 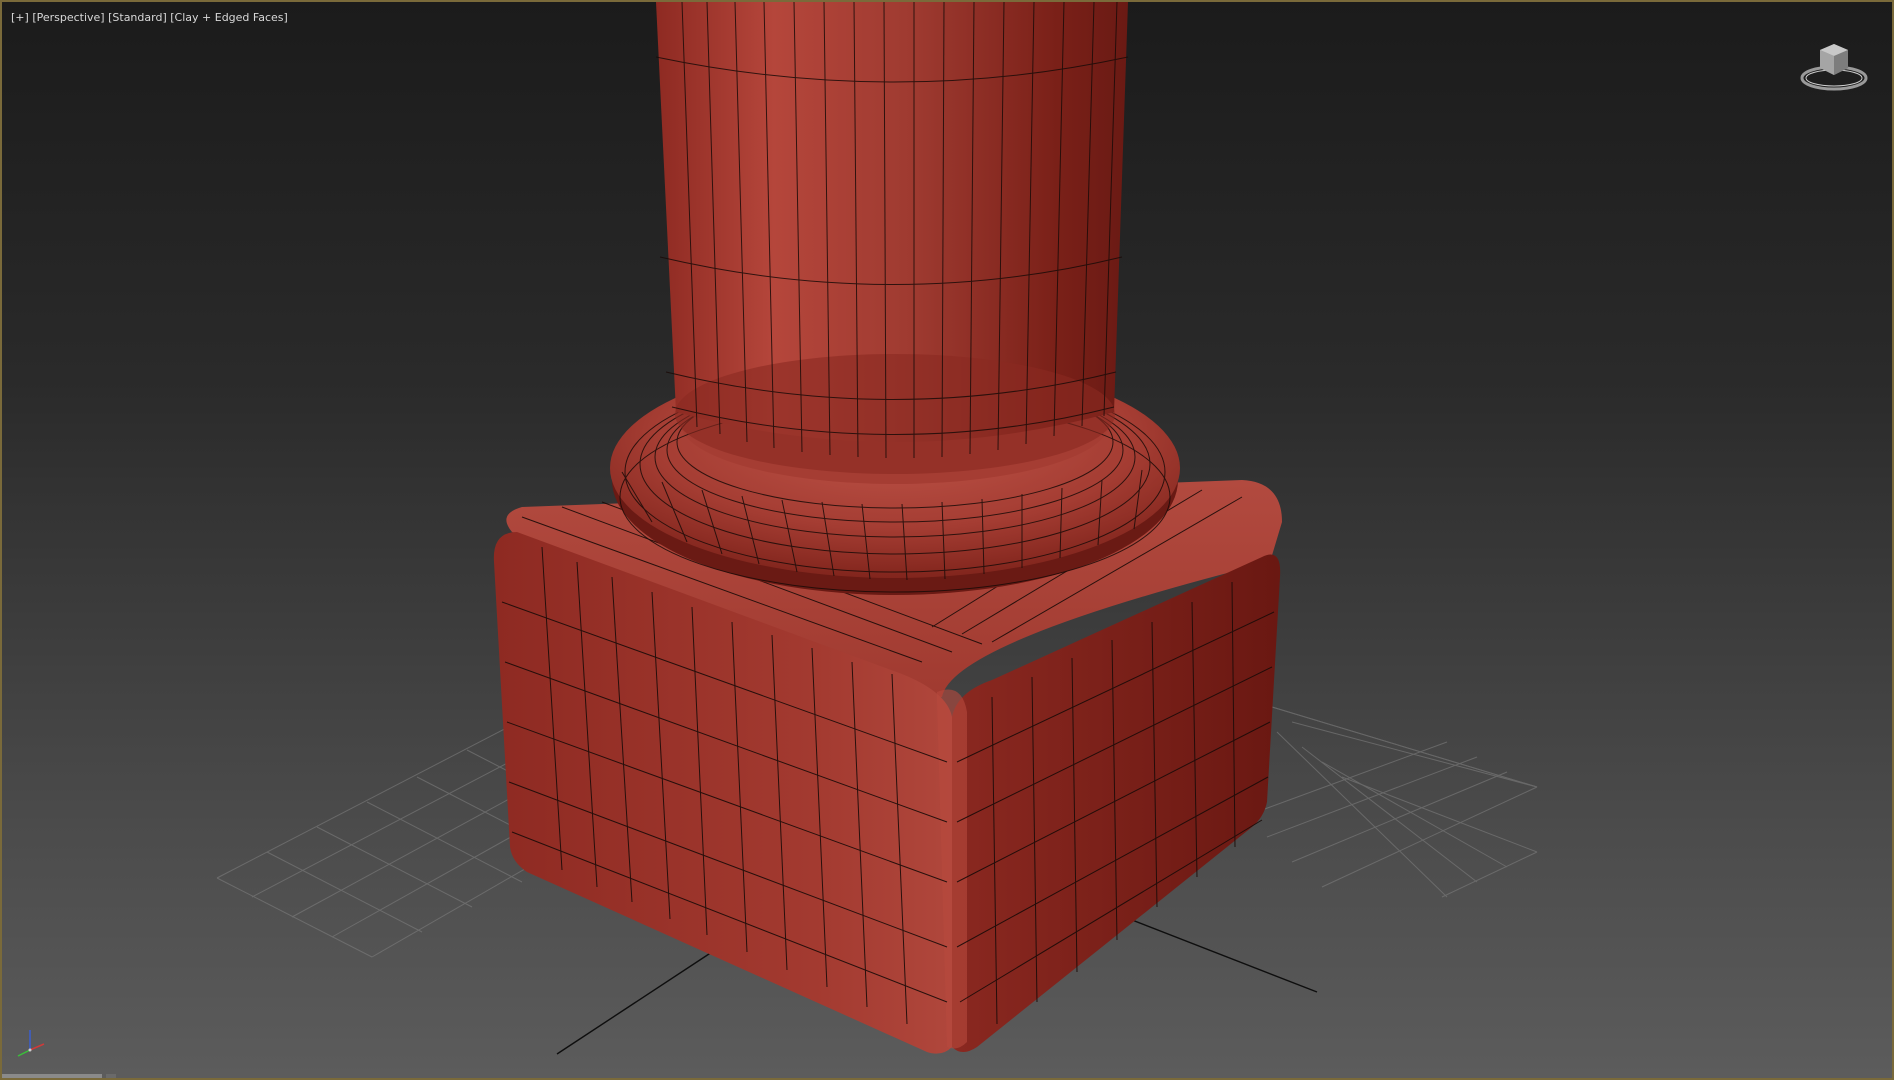 I want to click on viewport-plus-menu: [+], so click(x=20, y=17).